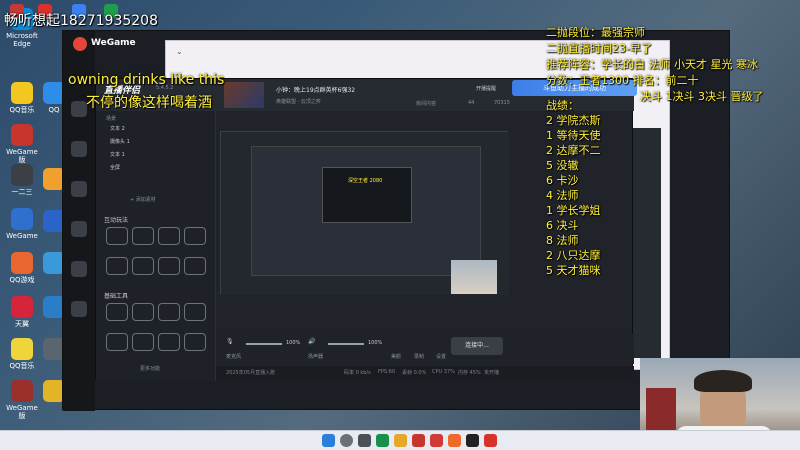 The image size is (800, 450). Describe the element at coordinates (562, 180) in the screenshot. I see `ranking-row: 6 卡沙` at that location.